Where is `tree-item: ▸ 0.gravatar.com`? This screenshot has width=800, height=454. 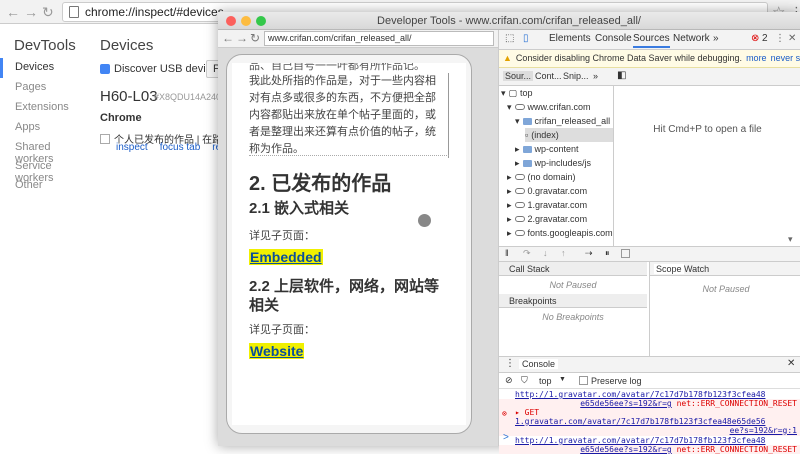 tree-item: ▸ 0.gravatar.com is located at coordinates (547, 191).